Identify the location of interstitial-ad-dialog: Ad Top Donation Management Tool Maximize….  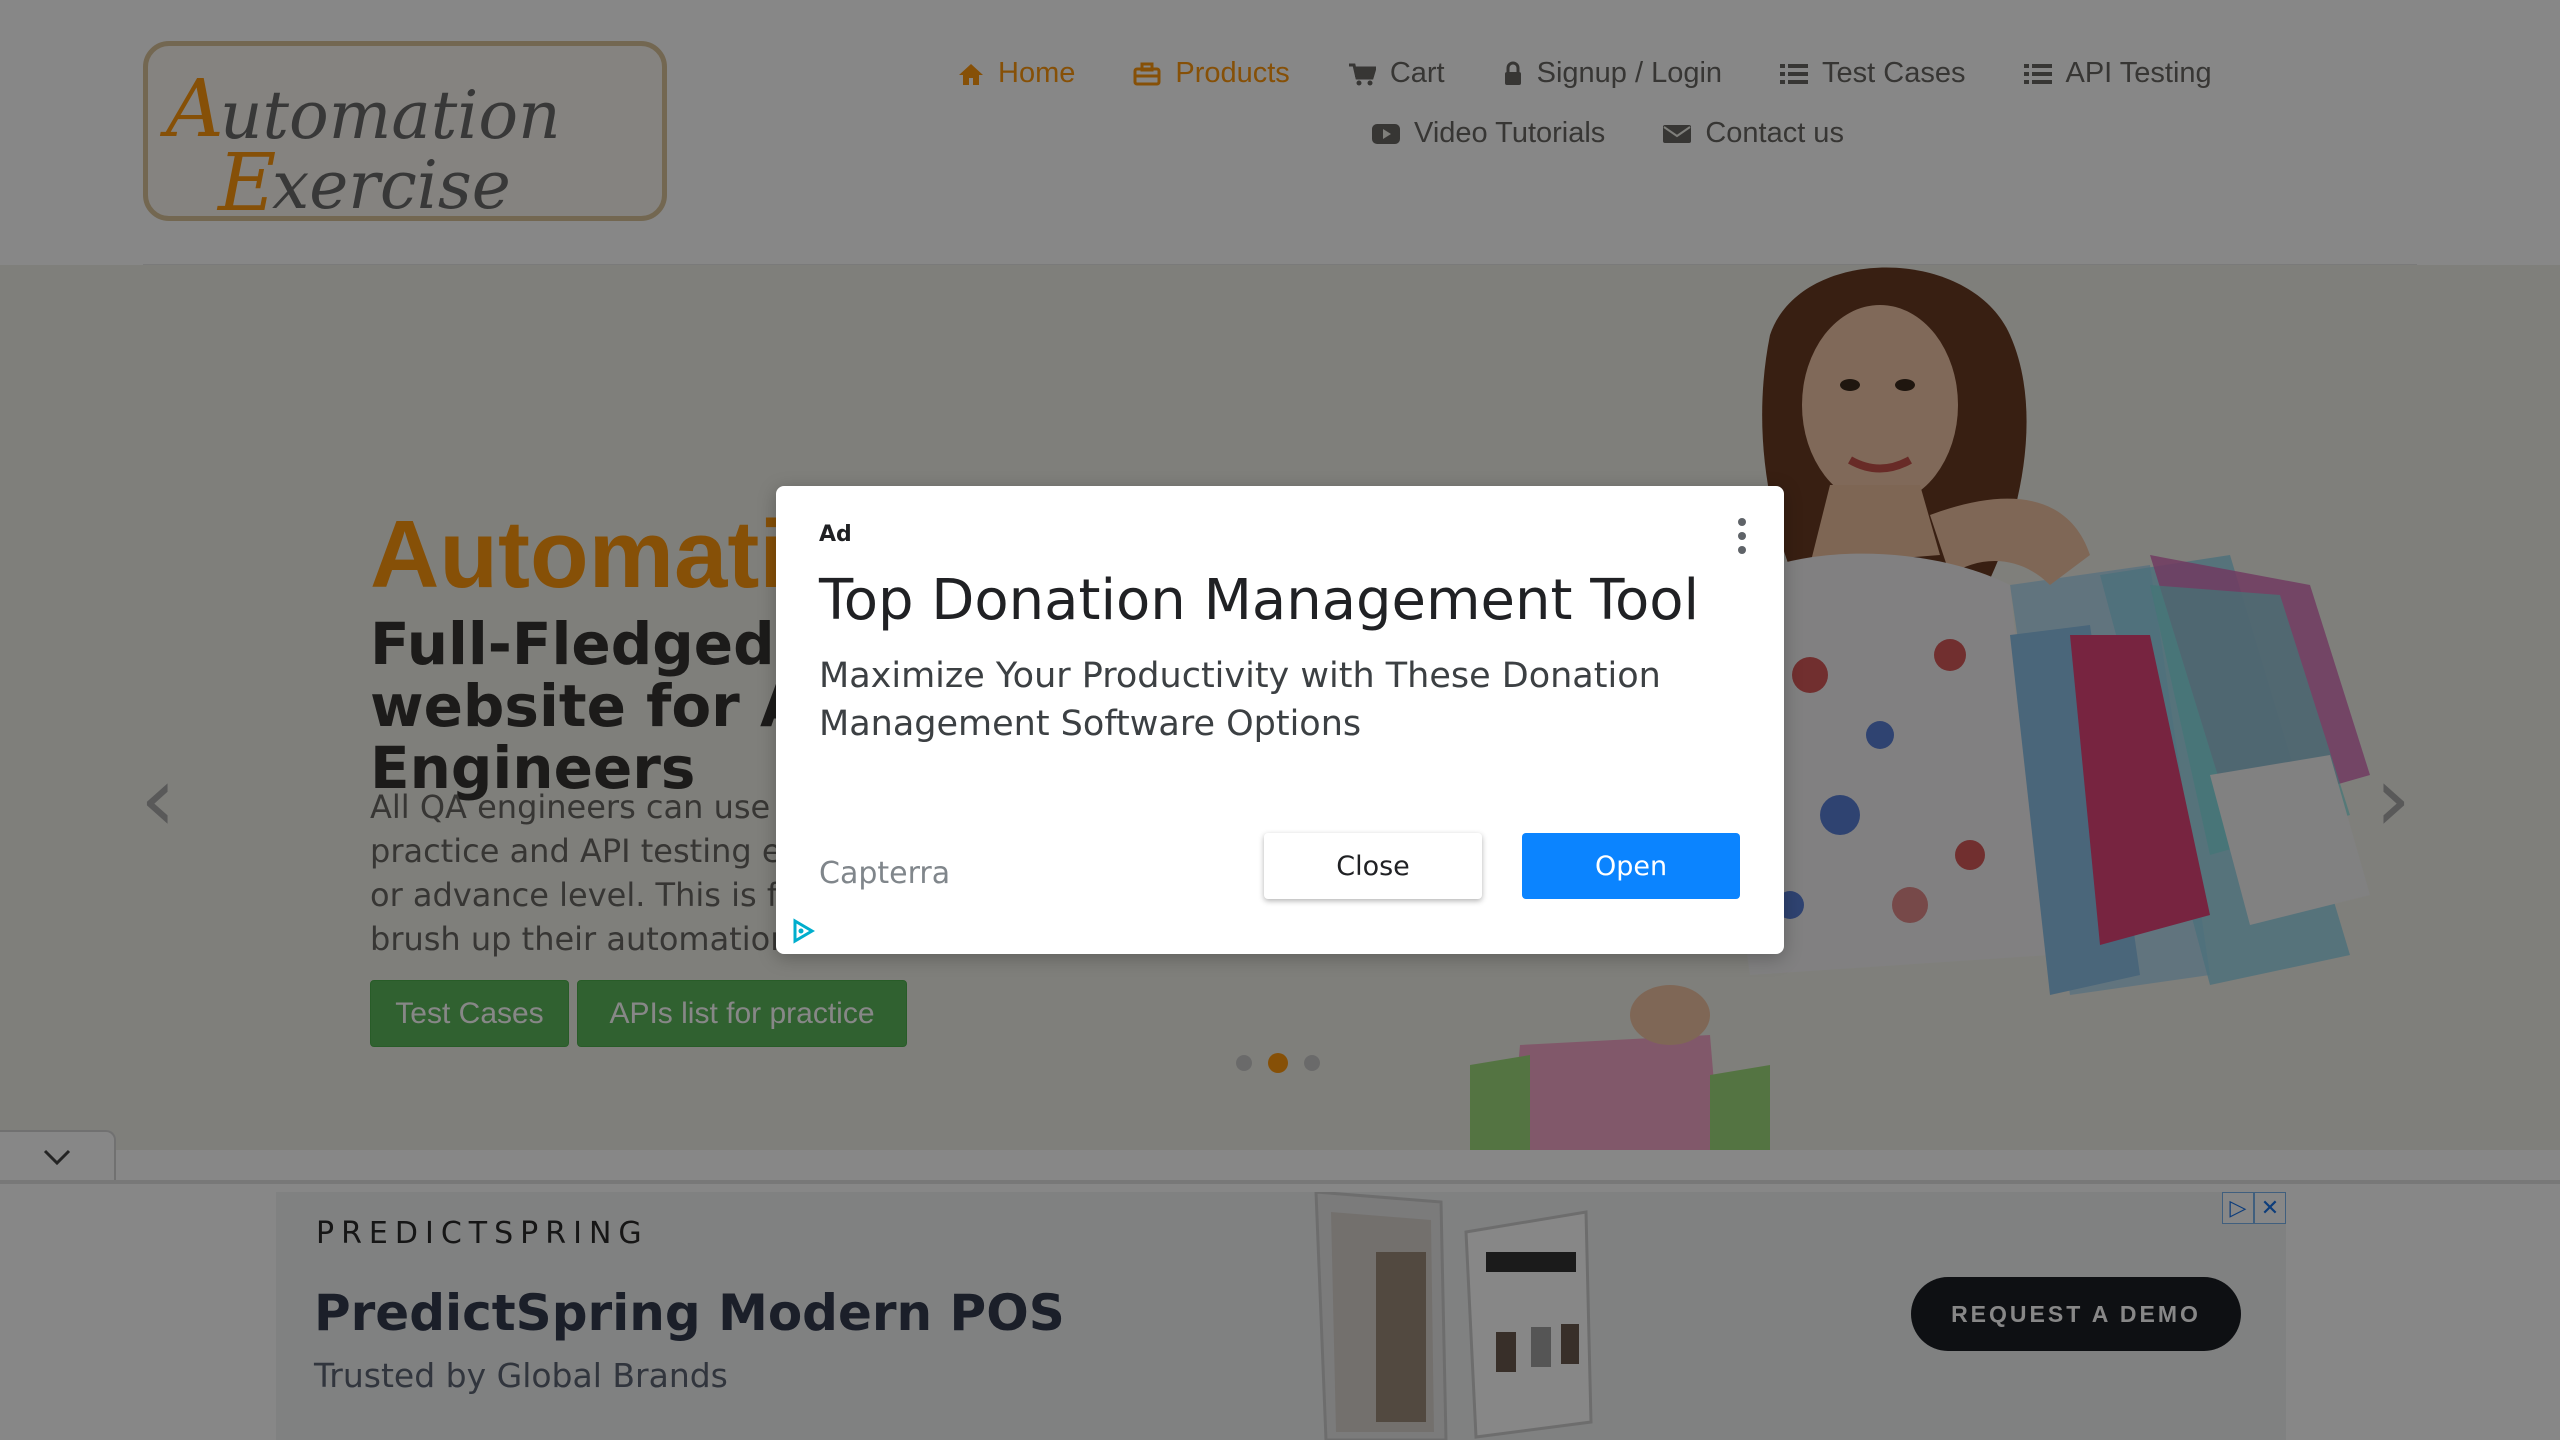
(1280, 720).